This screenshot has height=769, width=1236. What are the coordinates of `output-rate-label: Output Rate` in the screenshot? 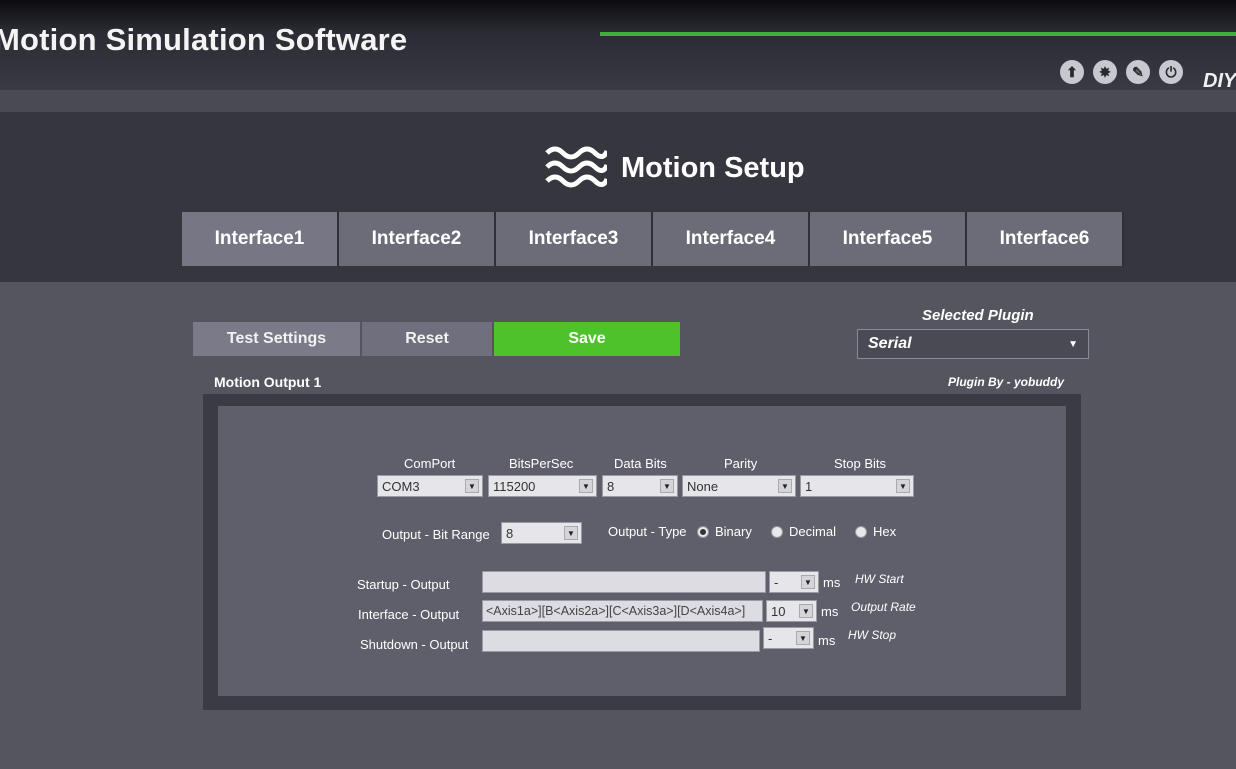 It's located at (883, 607).